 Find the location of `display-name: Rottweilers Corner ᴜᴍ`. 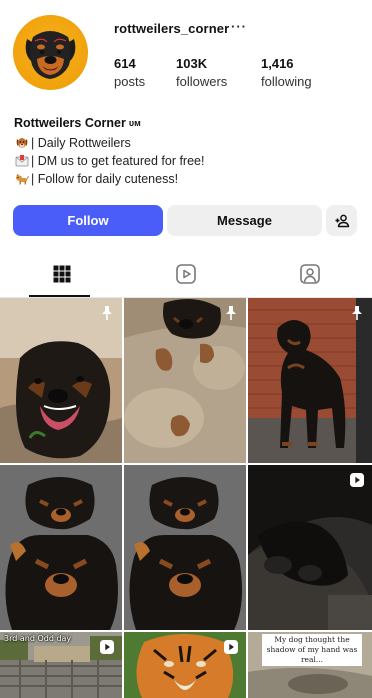

display-name: Rottweilers Corner ᴜᴍ is located at coordinates (186, 123).